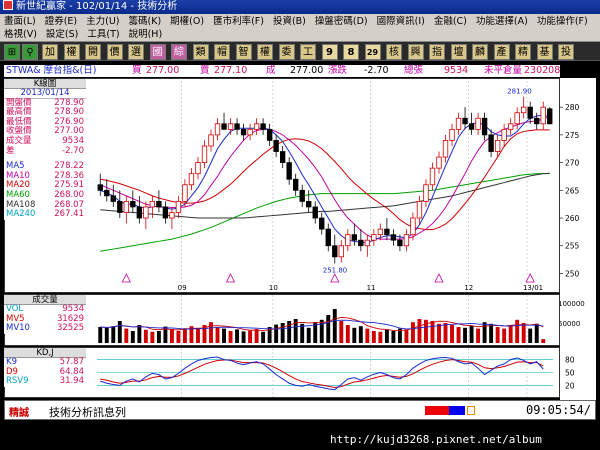 The image size is (600, 450). I want to click on info-value: 267.41, so click(69, 214).